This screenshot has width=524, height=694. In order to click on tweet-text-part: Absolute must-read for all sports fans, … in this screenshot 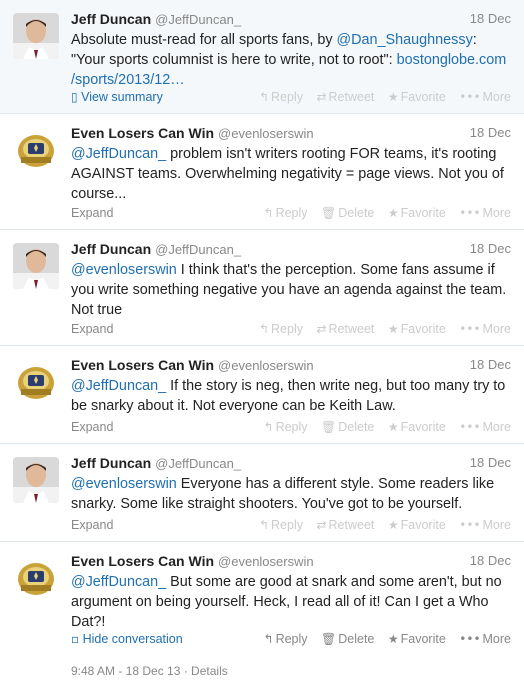, I will do `click(204, 40)`.